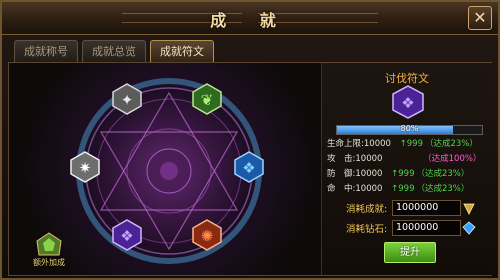 The height and width of the screenshot is (280, 500). I want to click on cost-diamond-label: 消耗钻石:, so click(367, 229).